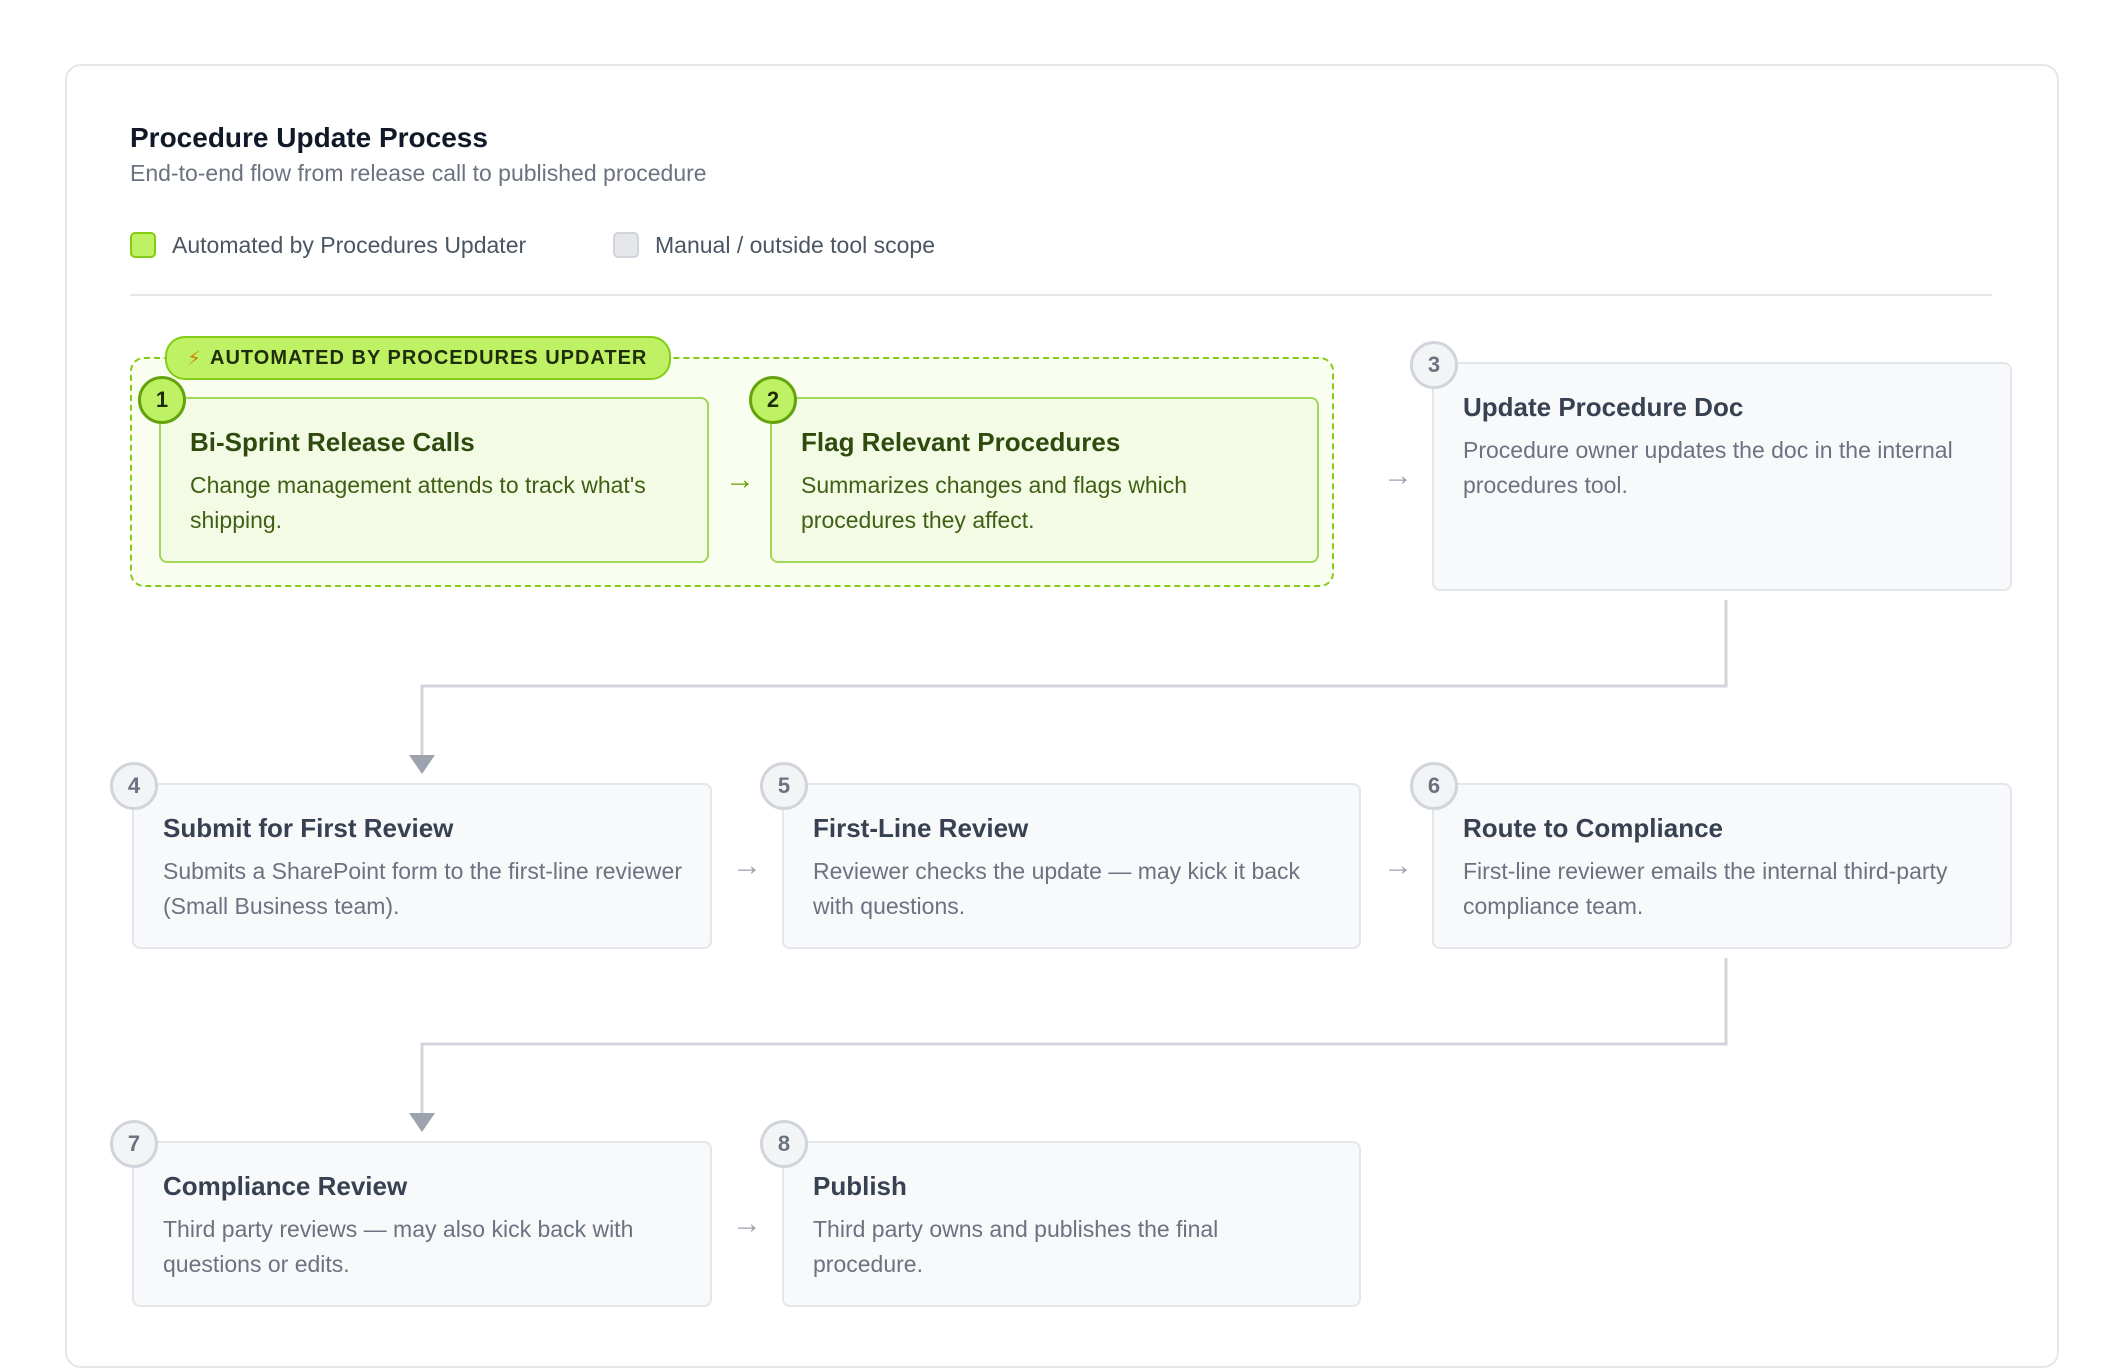  Describe the element at coordinates (961, 442) in the screenshot. I see `step-title: Flag Relevant Procedures` at that location.